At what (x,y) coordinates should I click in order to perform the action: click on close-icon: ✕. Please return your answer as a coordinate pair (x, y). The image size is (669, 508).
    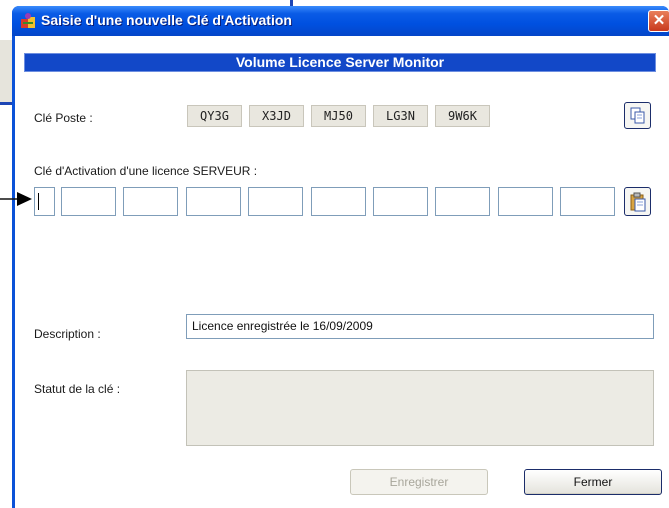
    Looking at the image, I should click on (659, 20).